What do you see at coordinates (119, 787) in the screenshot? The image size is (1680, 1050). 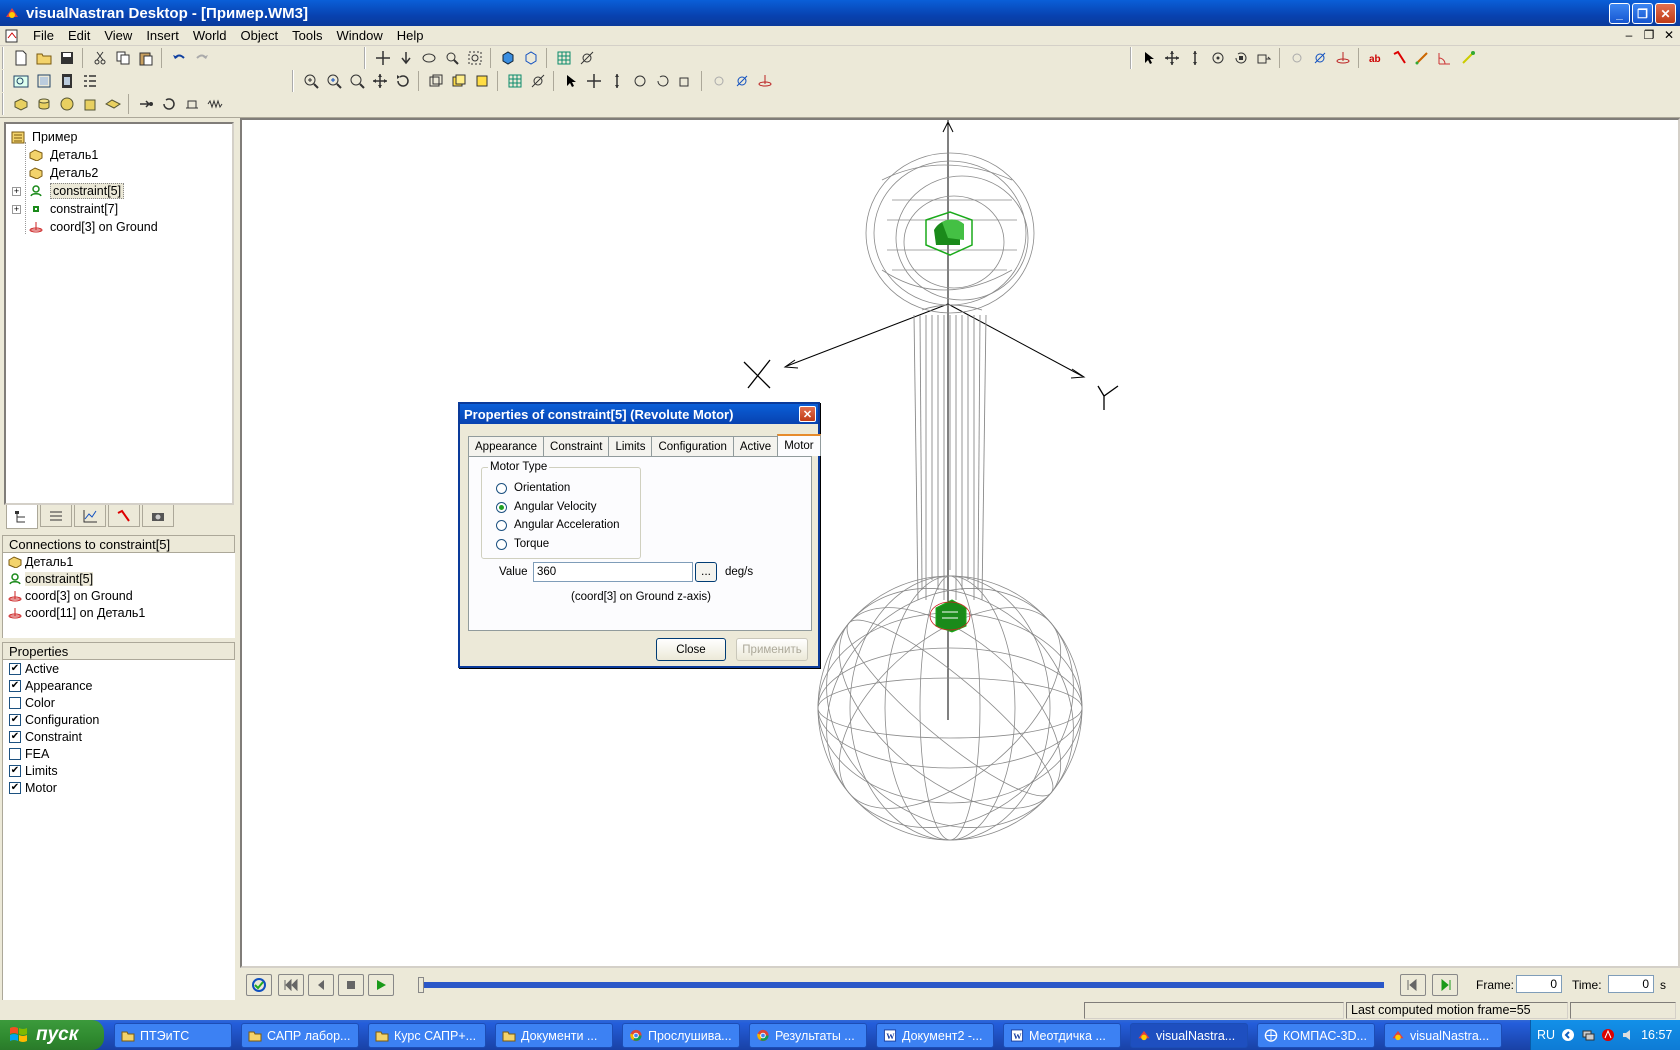 I see `property-motor: ✔ Motor` at bounding box center [119, 787].